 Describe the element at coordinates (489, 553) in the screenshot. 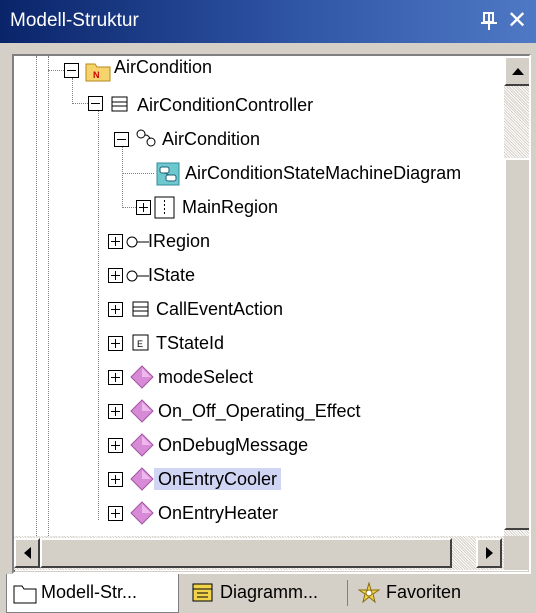

I see `scroll-right-button` at that location.